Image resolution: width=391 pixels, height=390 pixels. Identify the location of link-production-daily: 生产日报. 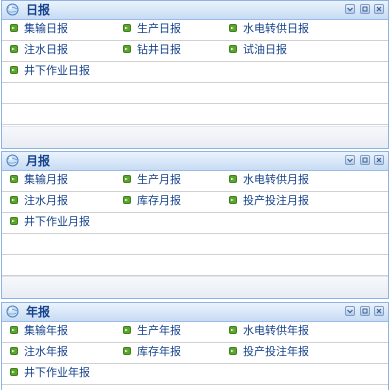
(152, 30).